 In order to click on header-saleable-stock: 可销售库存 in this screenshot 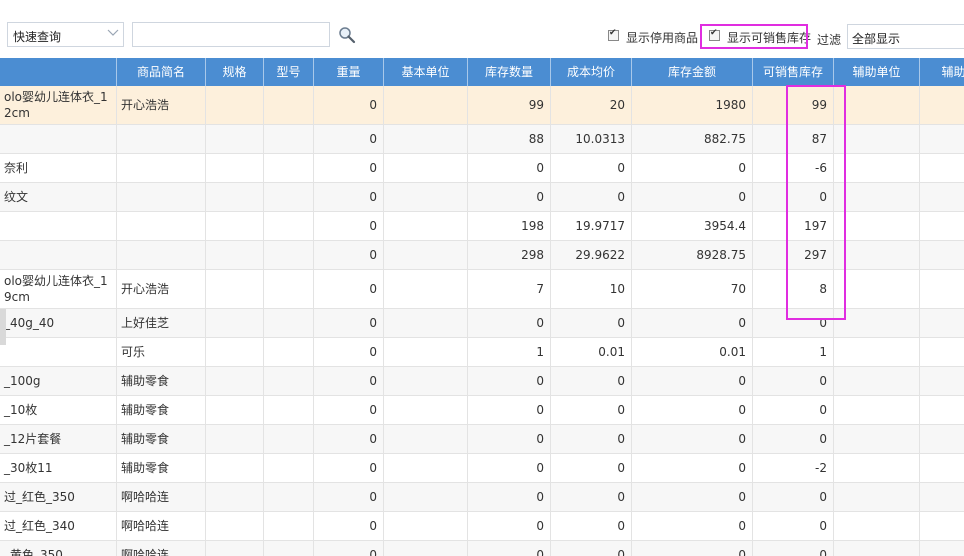, I will do `click(793, 72)`.